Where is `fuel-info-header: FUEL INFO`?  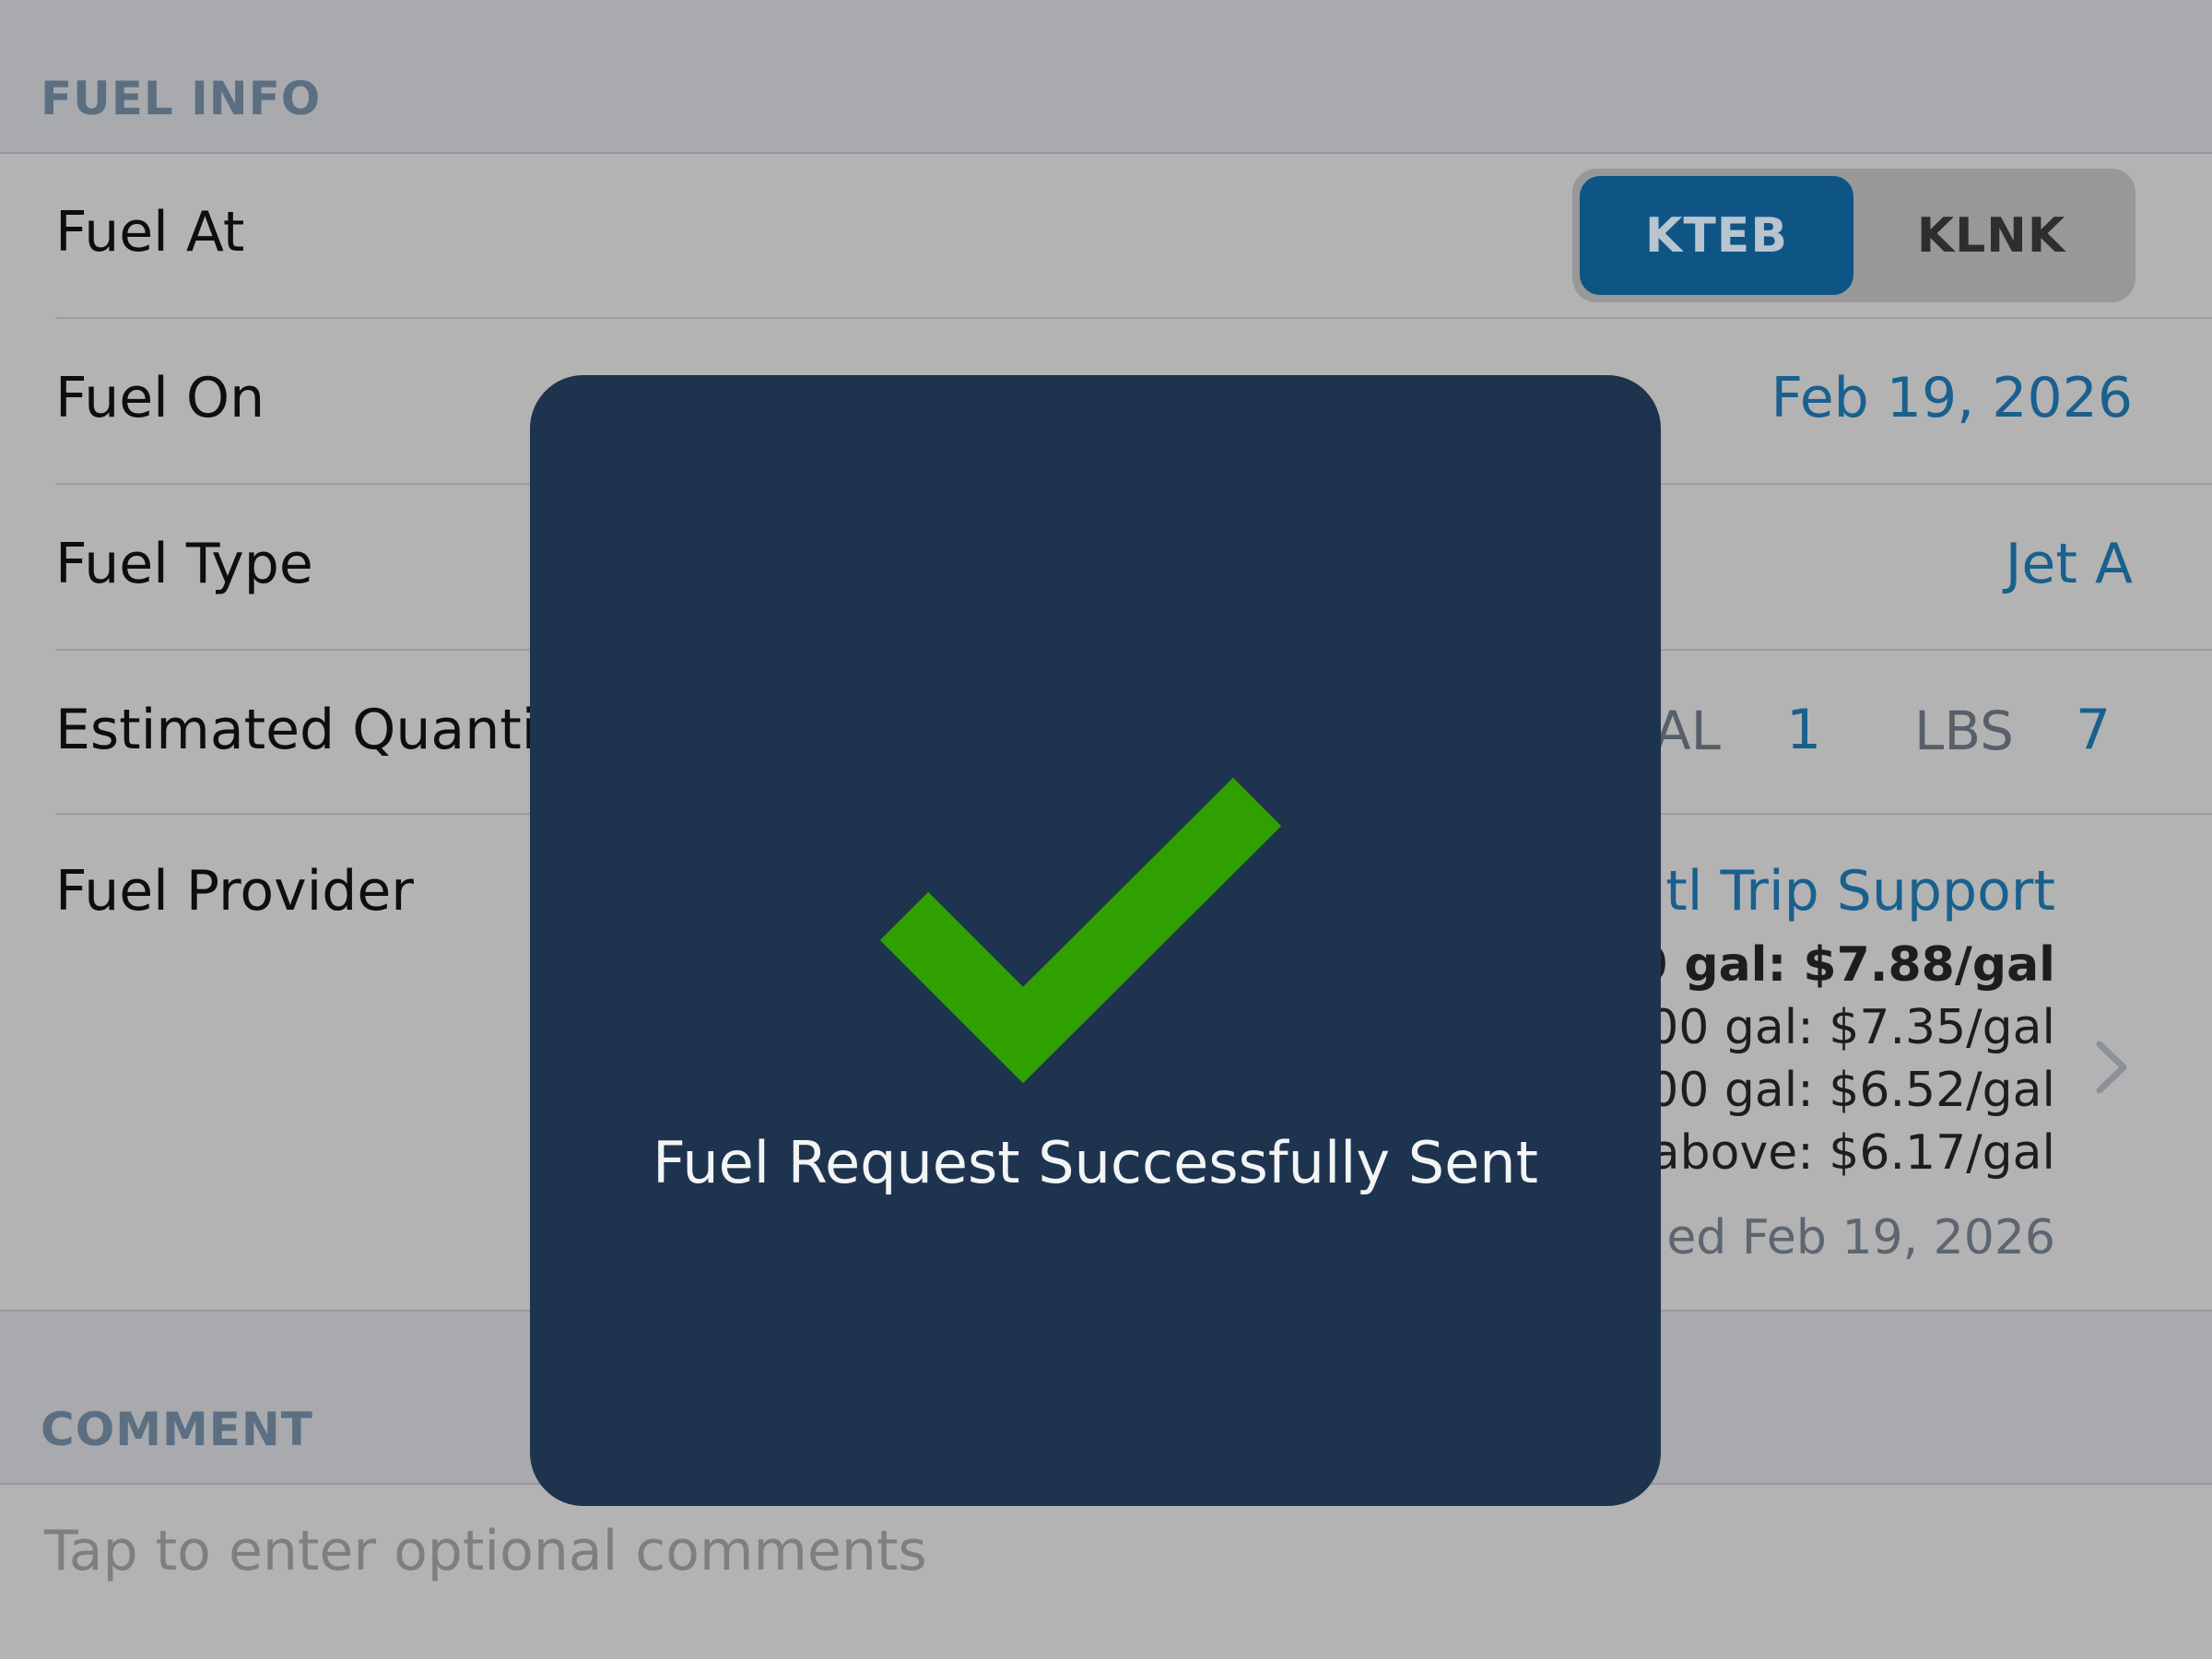
fuel-info-header: FUEL INFO is located at coordinates (181, 98).